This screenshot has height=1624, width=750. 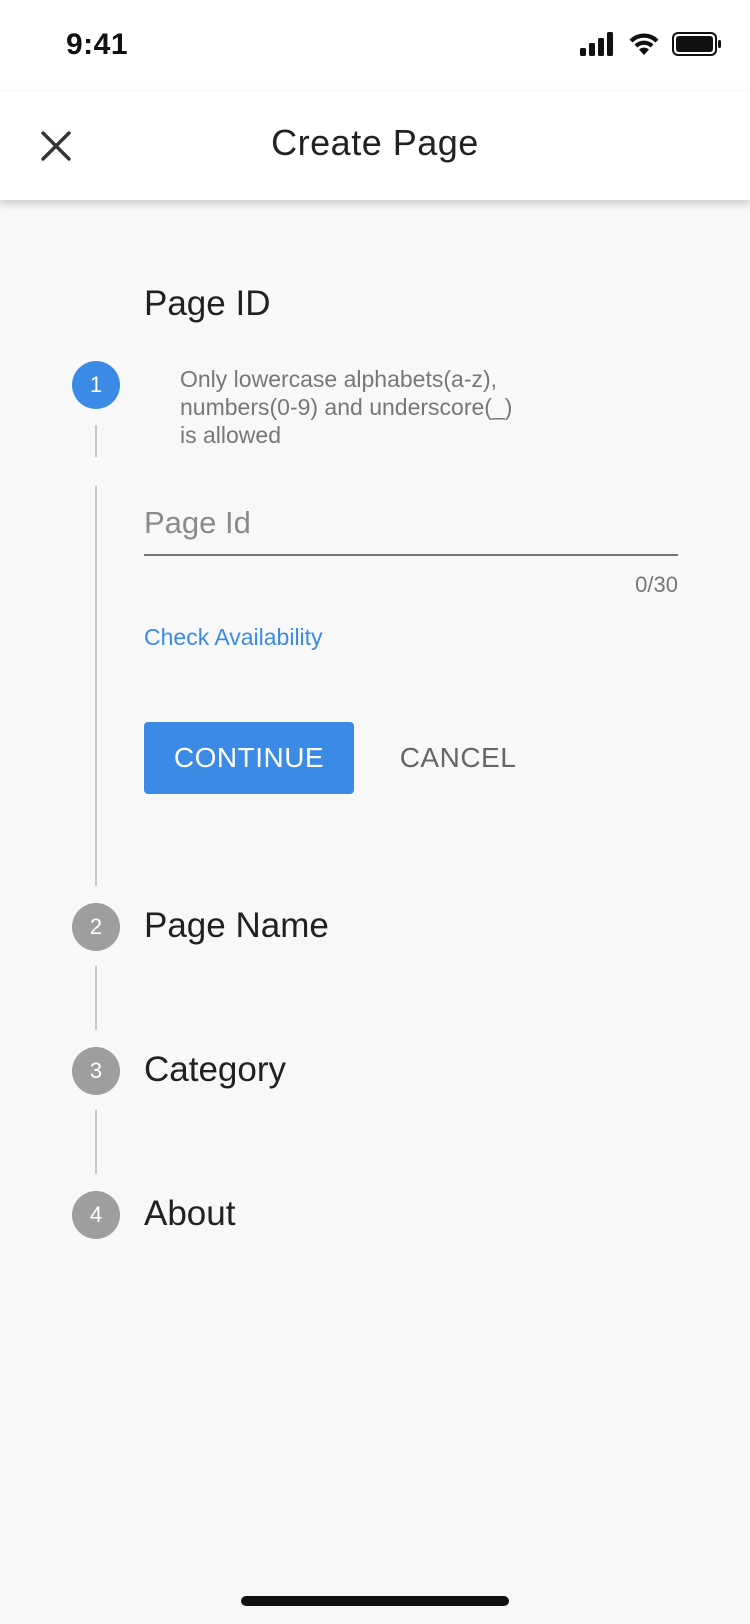 I want to click on step-number-3: 3, so click(x=96, y=1071).